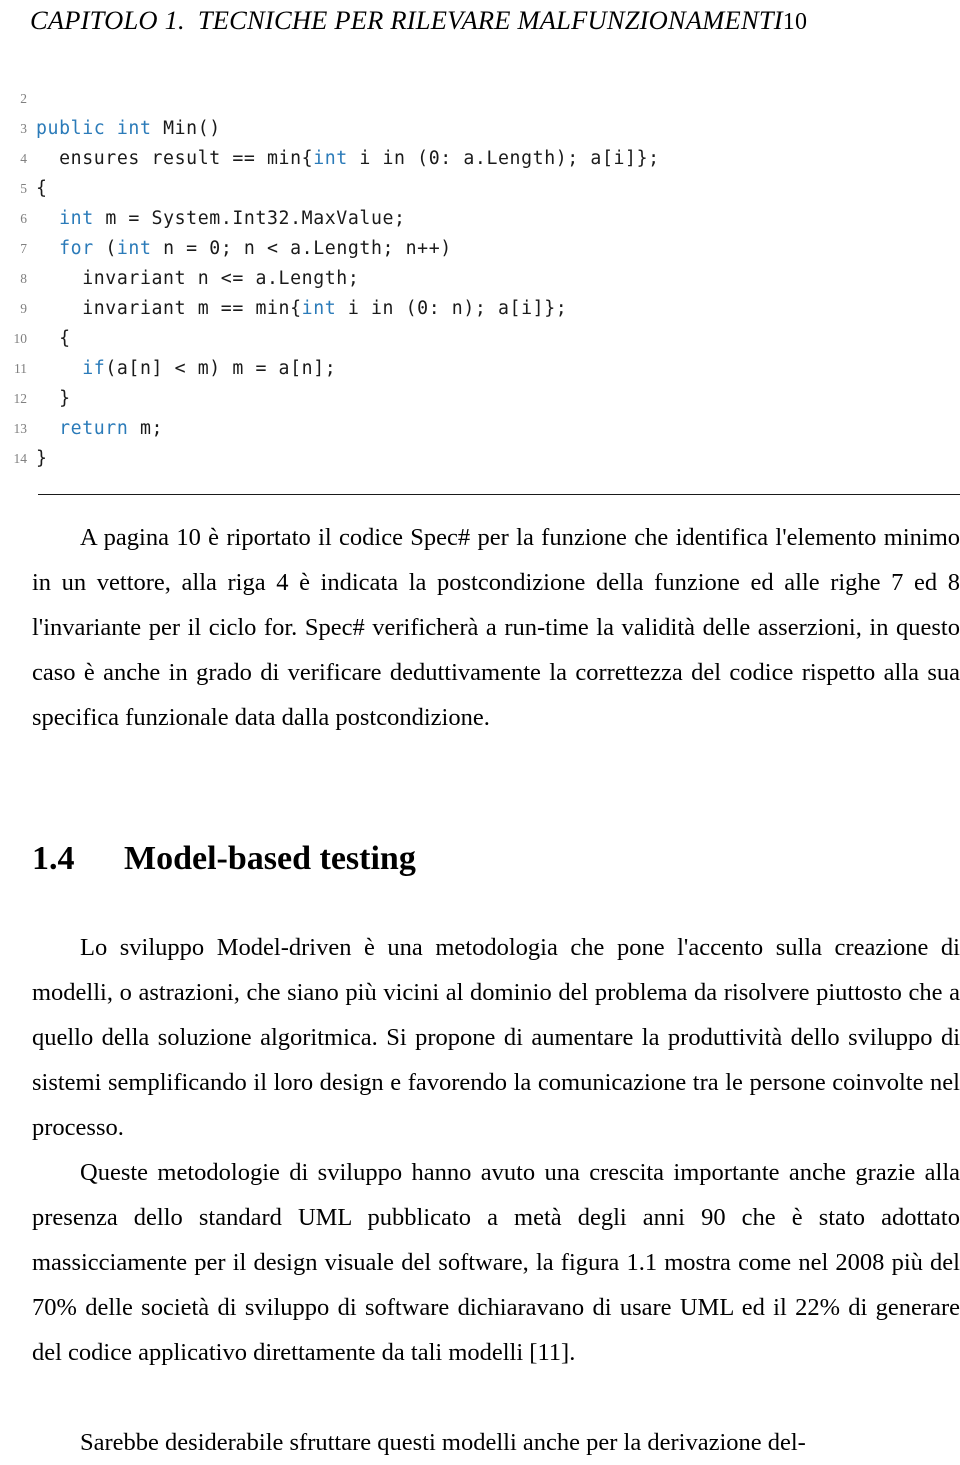 This screenshot has width=960, height=1465. Describe the element at coordinates (20, 398) in the screenshot. I see `code-line-number: 12` at that location.